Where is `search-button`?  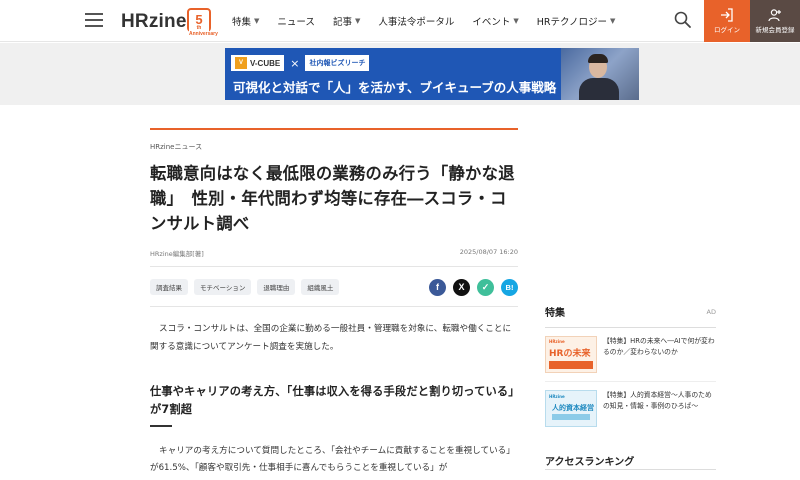 search-button is located at coordinates (683, 20).